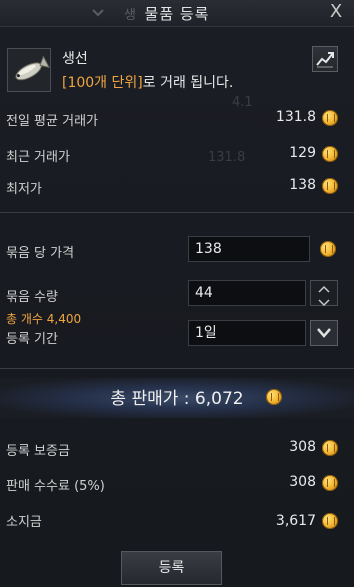  I want to click on bundle-qty-input: 44, so click(247, 293).